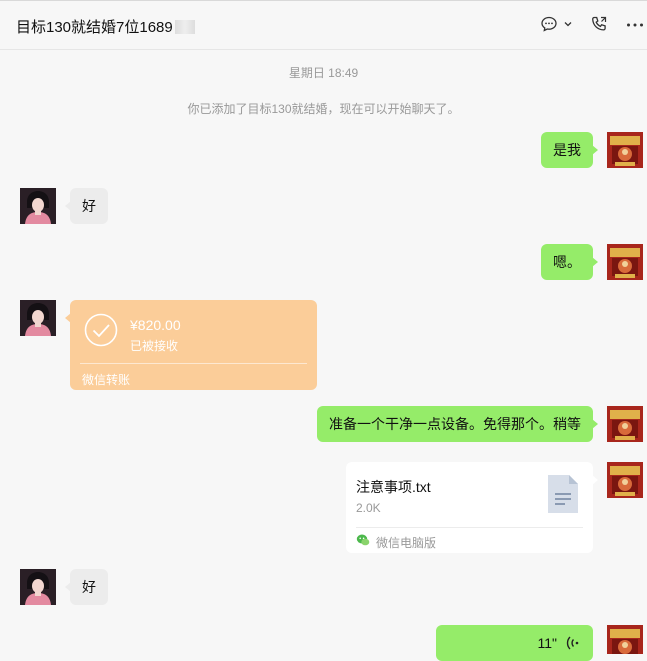  I want to click on wechat-pc-icon, so click(363, 542).